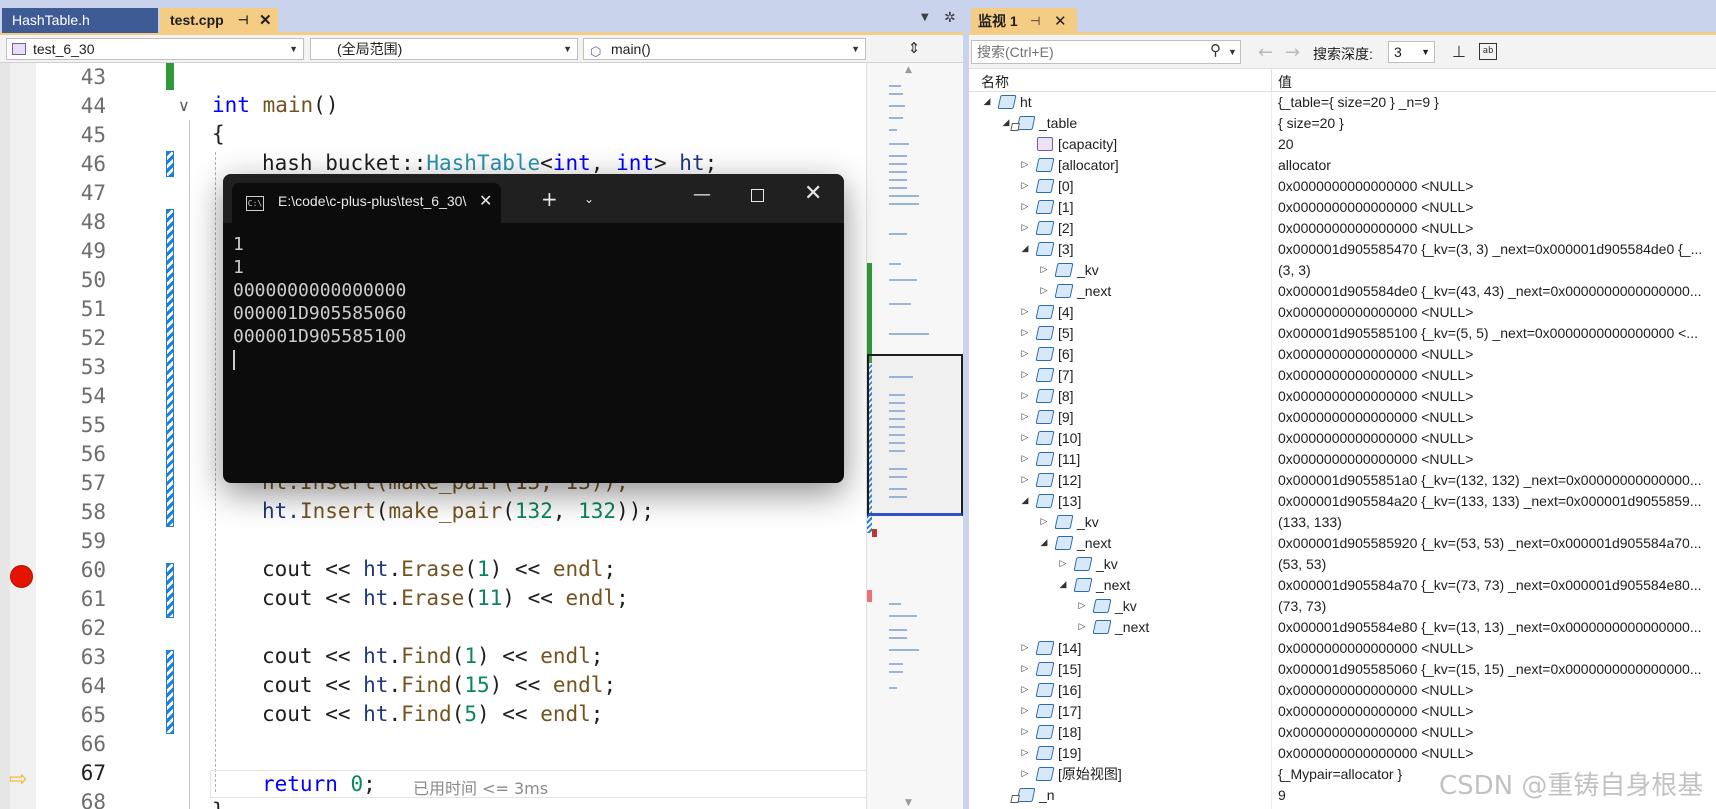 The width and height of the screenshot is (1716, 809). I want to click on close-window-icon: ✕, so click(813, 193).